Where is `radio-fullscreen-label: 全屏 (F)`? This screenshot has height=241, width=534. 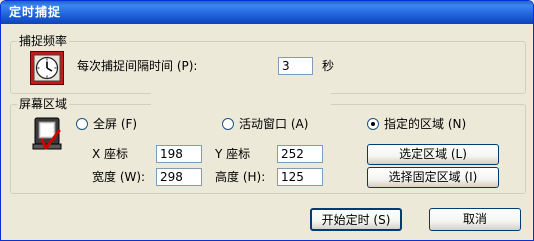 radio-fullscreen-label: 全屏 (F) is located at coordinates (115, 124).